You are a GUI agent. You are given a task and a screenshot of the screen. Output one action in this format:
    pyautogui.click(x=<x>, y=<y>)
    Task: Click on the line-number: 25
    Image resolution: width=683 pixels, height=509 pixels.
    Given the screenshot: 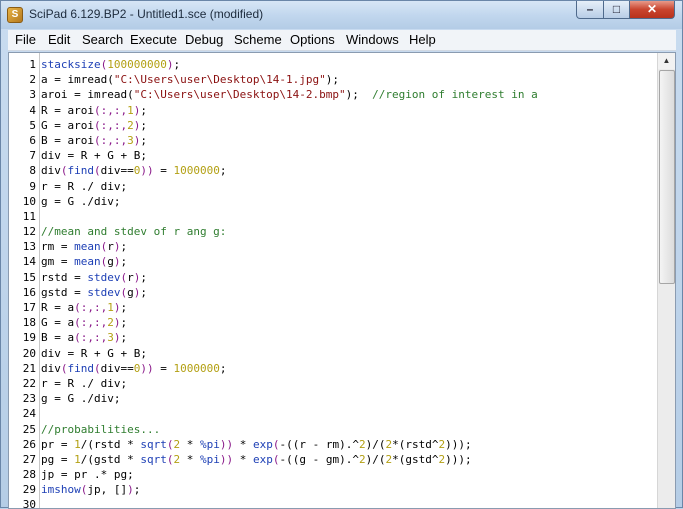 What is the action you would take?
    pyautogui.click(x=29, y=429)
    